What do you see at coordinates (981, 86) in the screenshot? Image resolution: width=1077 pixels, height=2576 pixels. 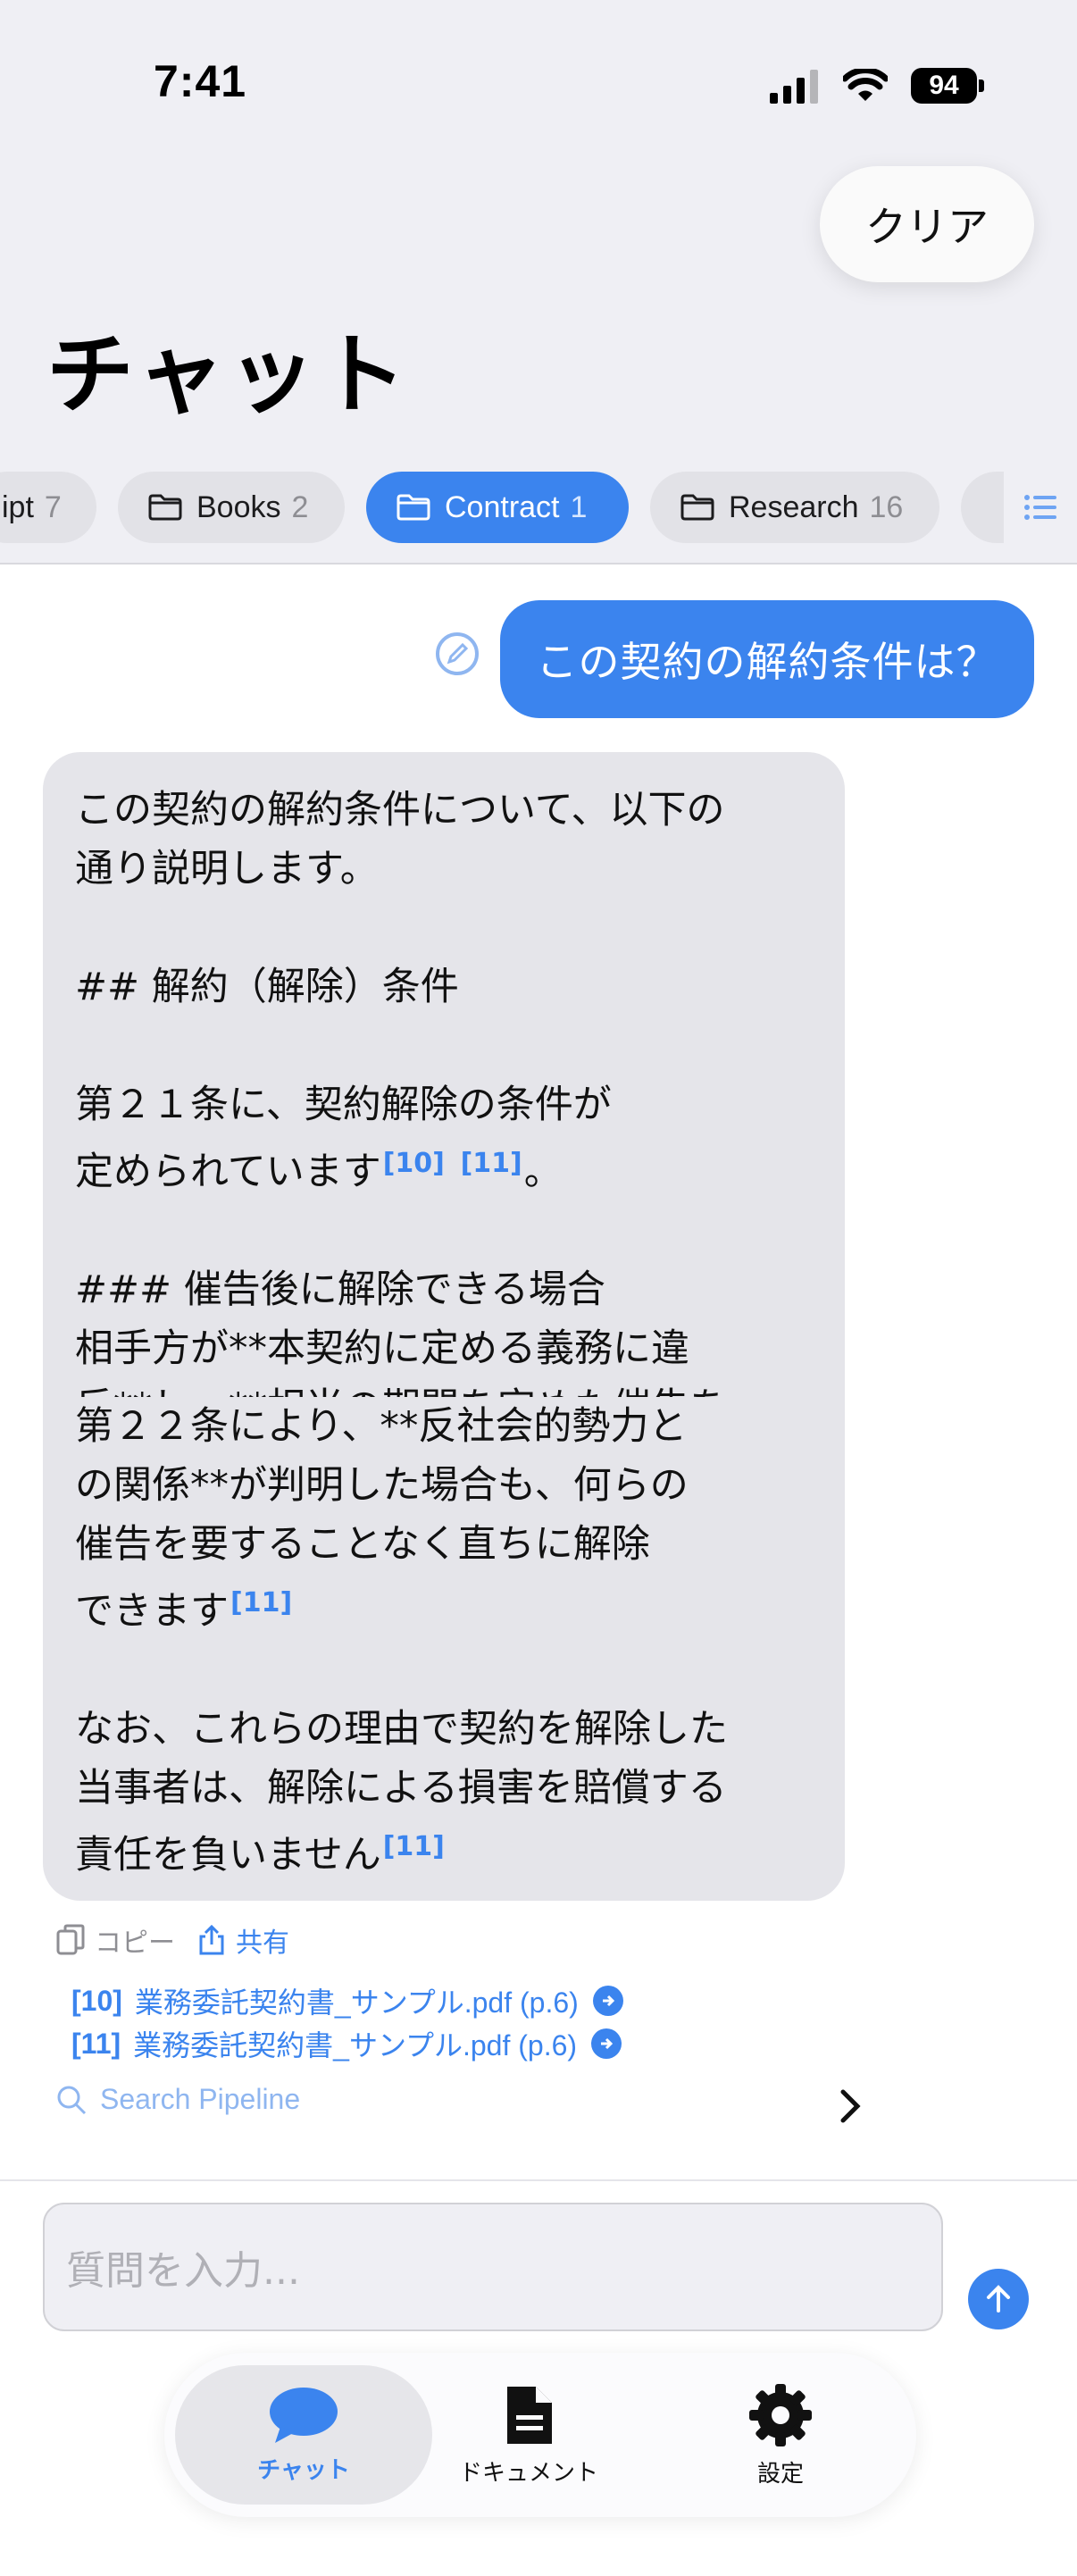 I see `battery-tip` at bounding box center [981, 86].